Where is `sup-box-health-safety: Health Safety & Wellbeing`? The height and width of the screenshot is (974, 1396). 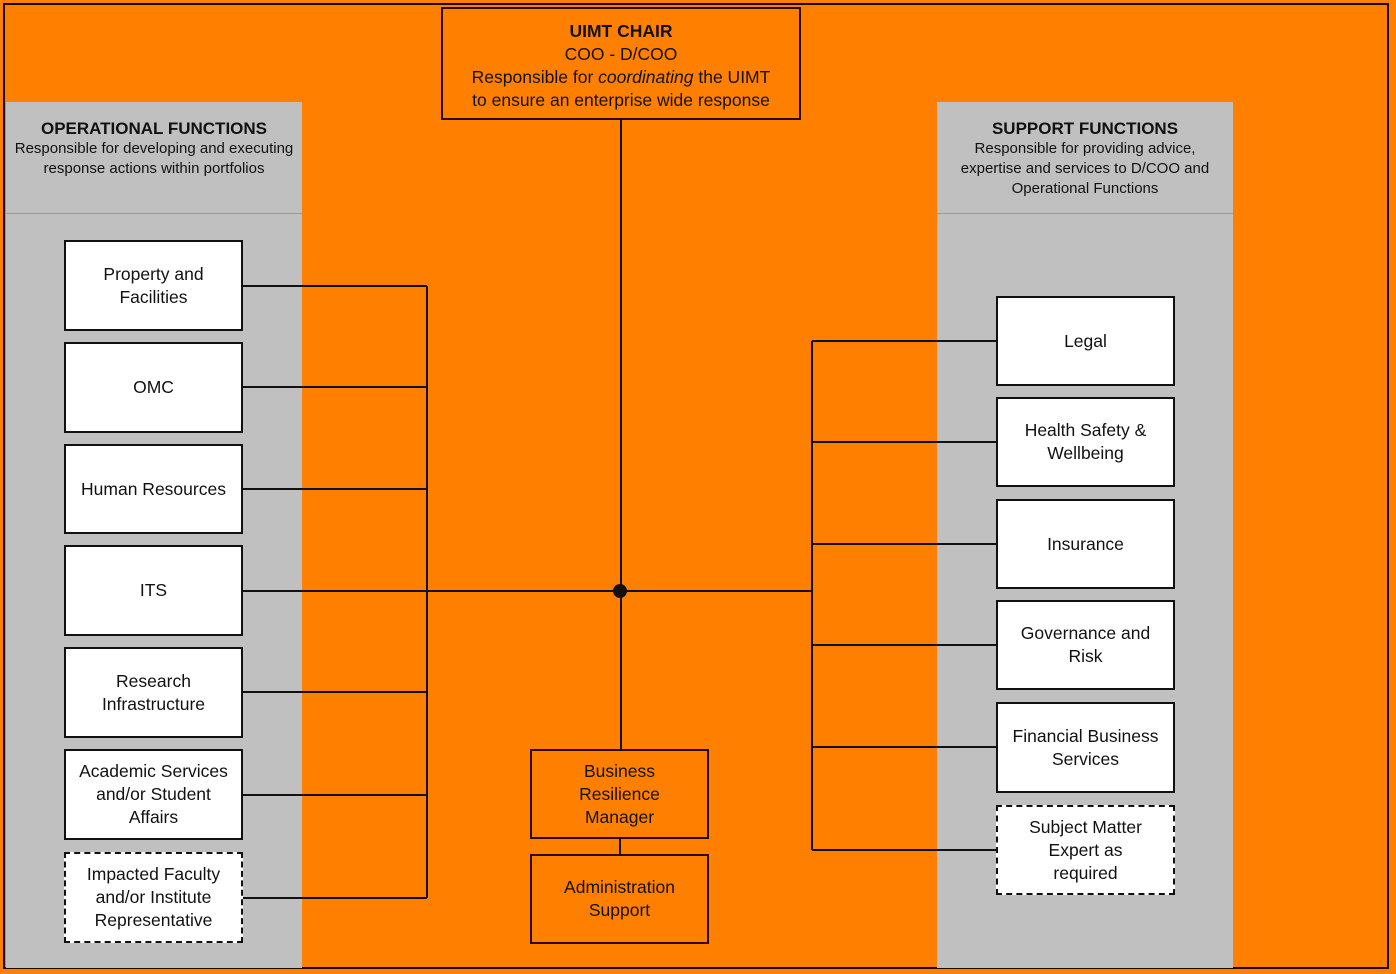 sup-box-health-safety: Health Safety & Wellbeing is located at coordinates (1085, 442).